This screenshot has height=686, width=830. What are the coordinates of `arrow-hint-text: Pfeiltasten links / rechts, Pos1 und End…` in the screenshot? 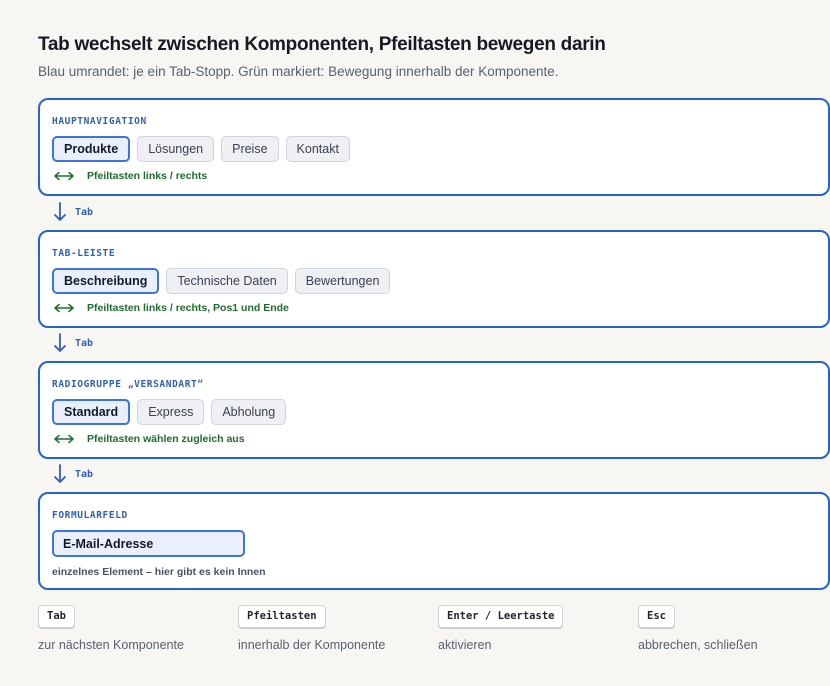 It's located at (188, 308).